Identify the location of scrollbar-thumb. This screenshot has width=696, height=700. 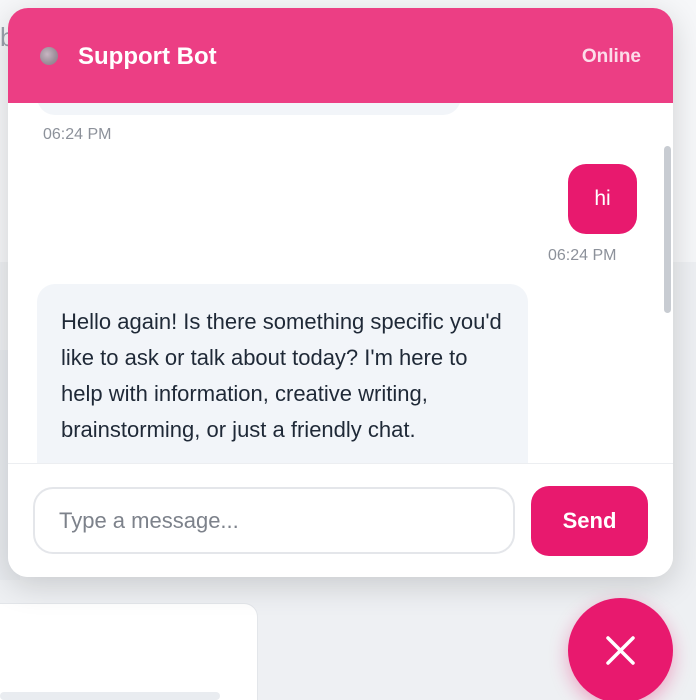
(667, 229).